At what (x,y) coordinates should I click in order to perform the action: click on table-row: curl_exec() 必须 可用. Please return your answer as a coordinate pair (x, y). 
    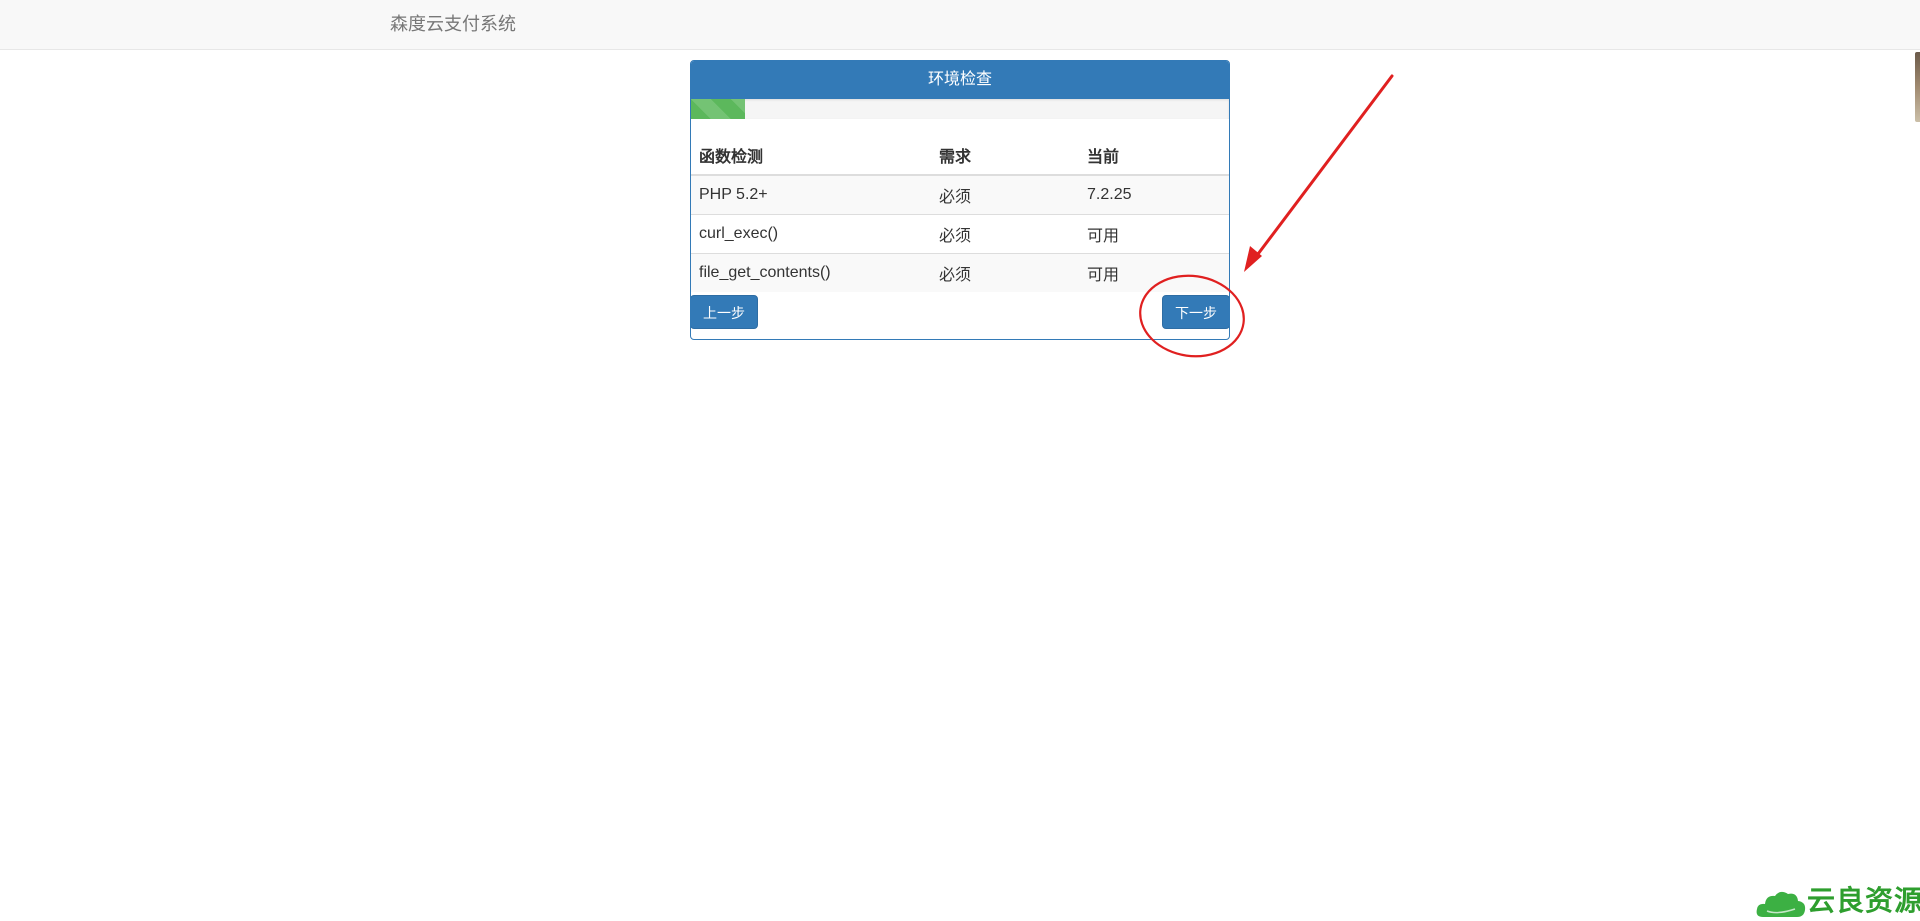
    Looking at the image, I should click on (960, 234).